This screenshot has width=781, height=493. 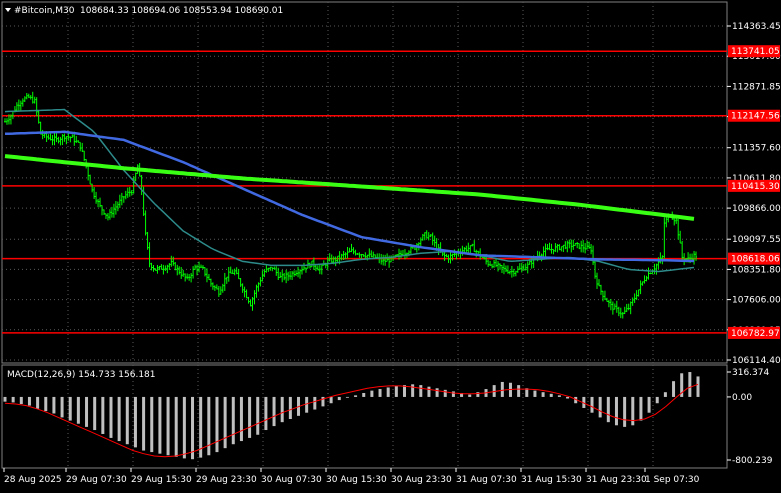 I want to click on ma-slow-line, so click(x=349, y=187).